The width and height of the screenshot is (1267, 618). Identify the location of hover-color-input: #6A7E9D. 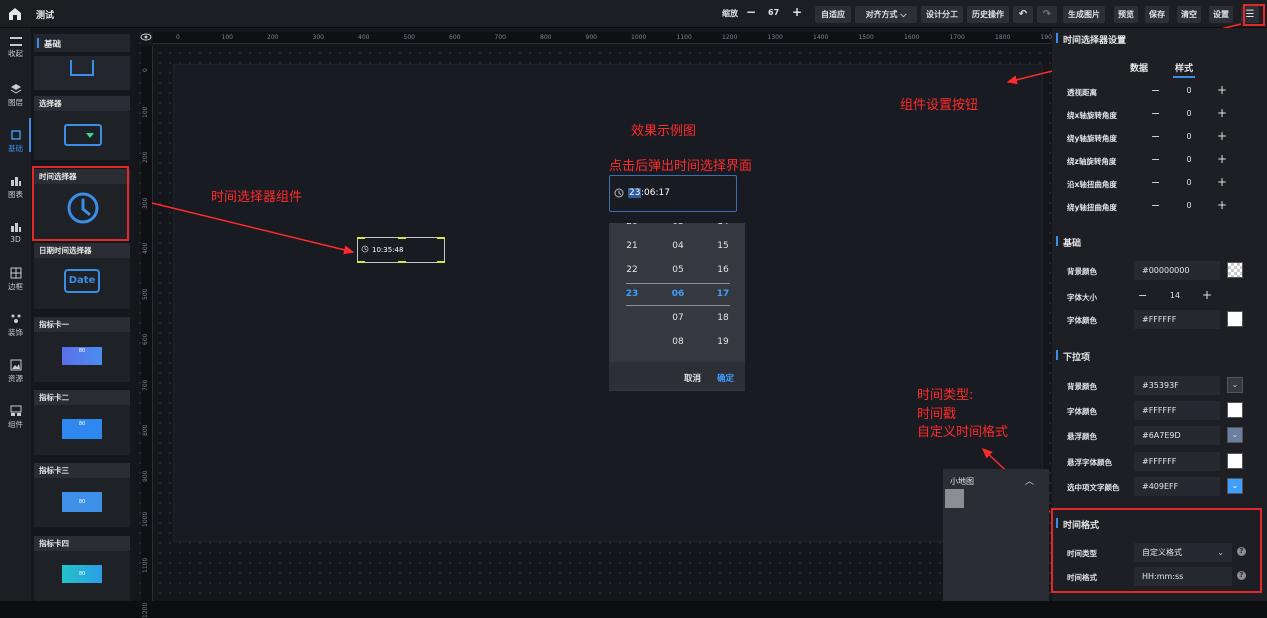
(1177, 435).